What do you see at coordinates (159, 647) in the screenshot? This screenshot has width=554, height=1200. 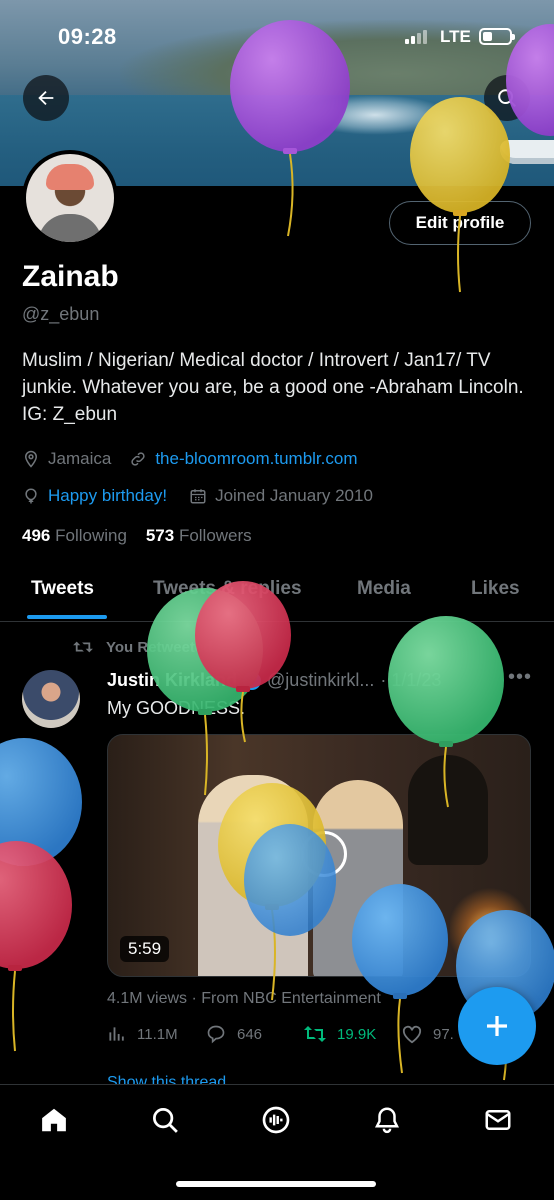 I see `retweet-label: You Retweeted` at bounding box center [159, 647].